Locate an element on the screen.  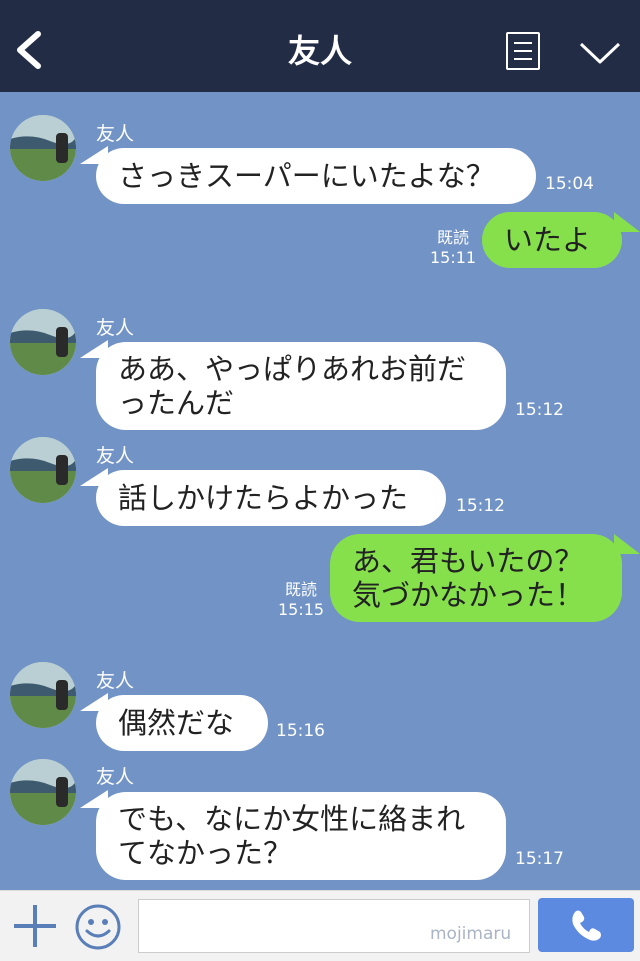
message-bubble: あ、君もいたの？ 気づかなかった！ is located at coordinates (485, 578).